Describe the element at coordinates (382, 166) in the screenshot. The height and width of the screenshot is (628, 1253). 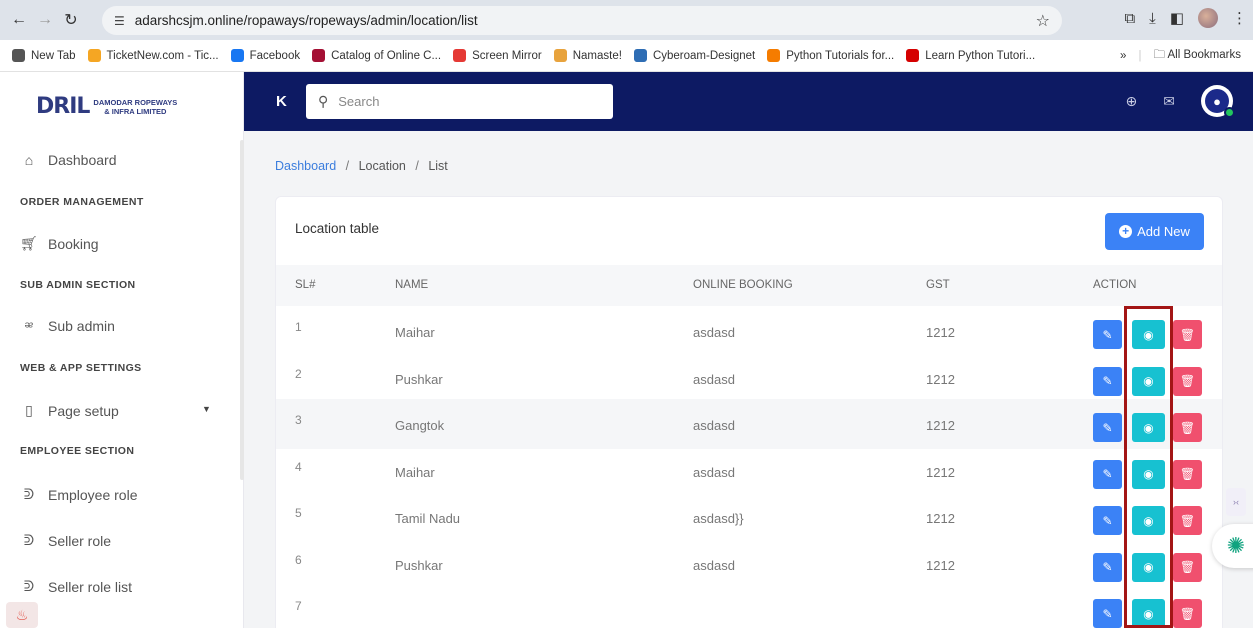
I see `breadcrumb-location: Location` at that location.